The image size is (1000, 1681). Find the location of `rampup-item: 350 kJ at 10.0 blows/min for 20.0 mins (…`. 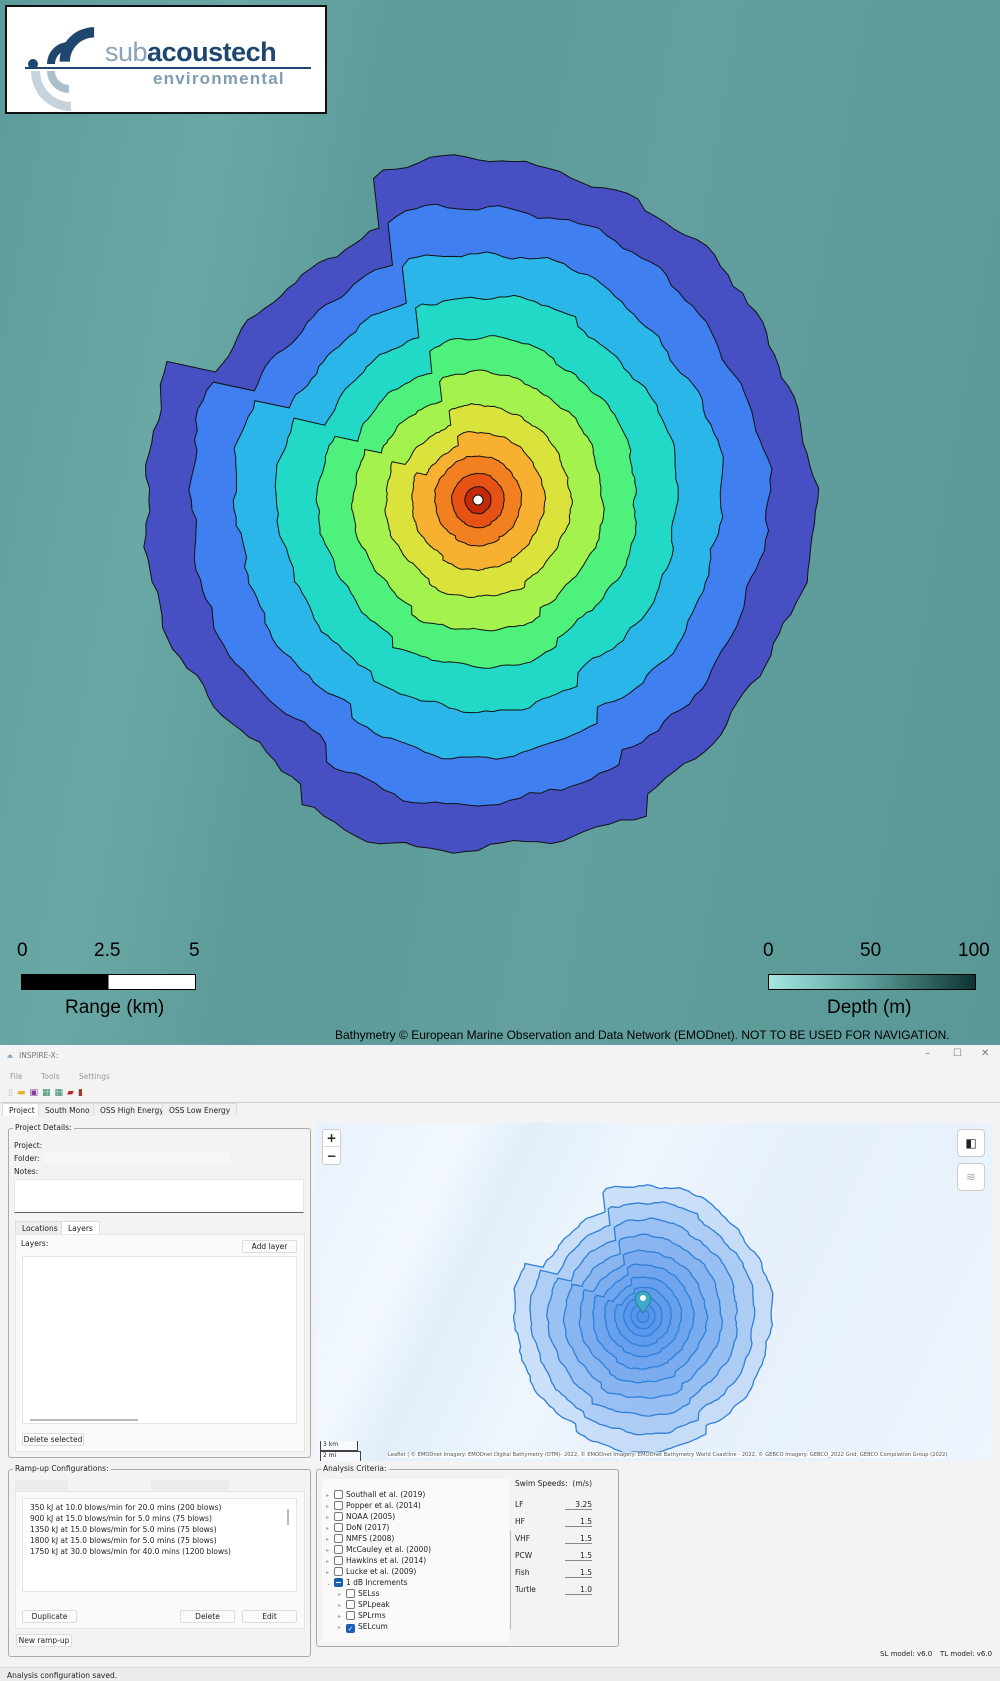

rampup-item: 350 kJ at 10.0 blows/min for 20.0 mins (… is located at coordinates (125, 1507).